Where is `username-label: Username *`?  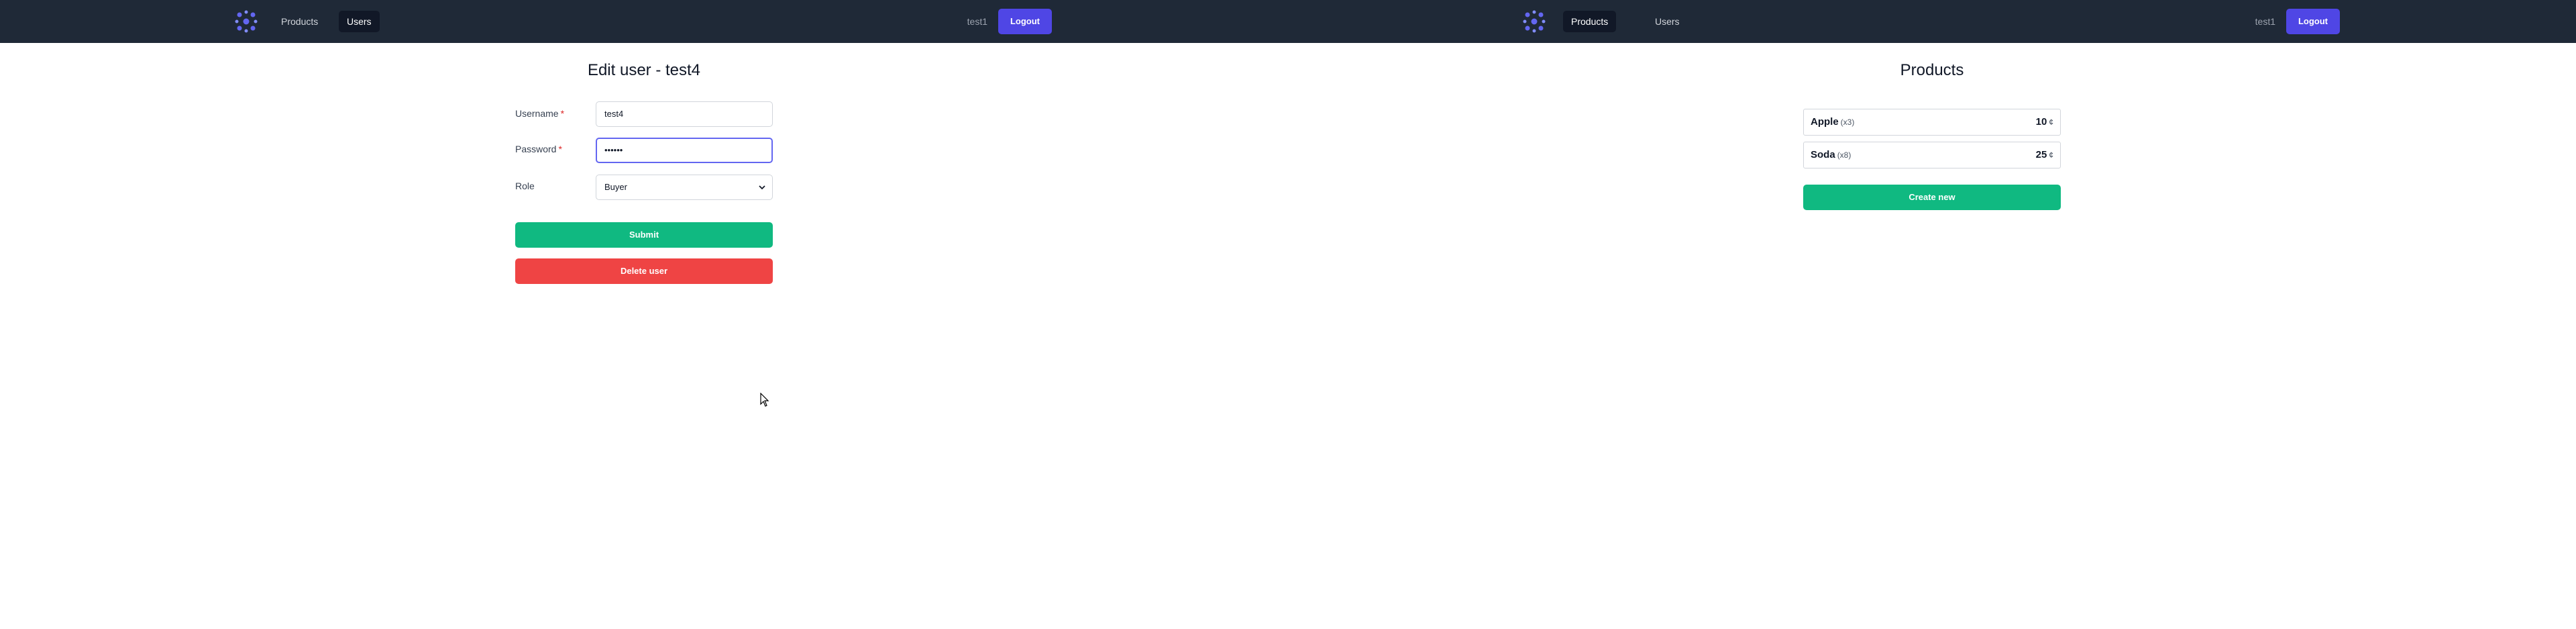
username-label: Username * is located at coordinates (540, 113).